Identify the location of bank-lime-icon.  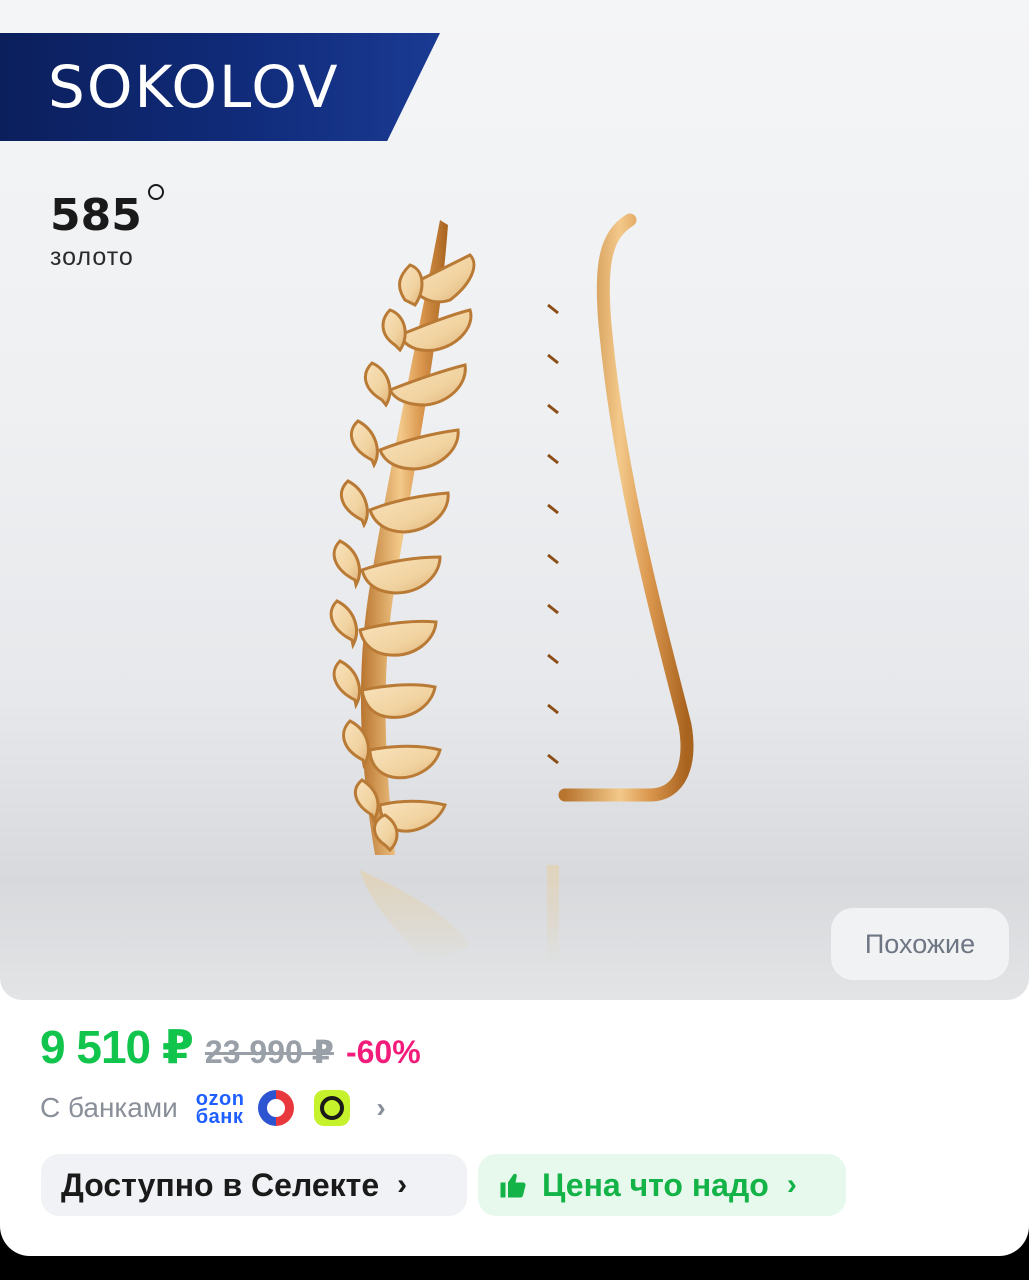
(332, 1108).